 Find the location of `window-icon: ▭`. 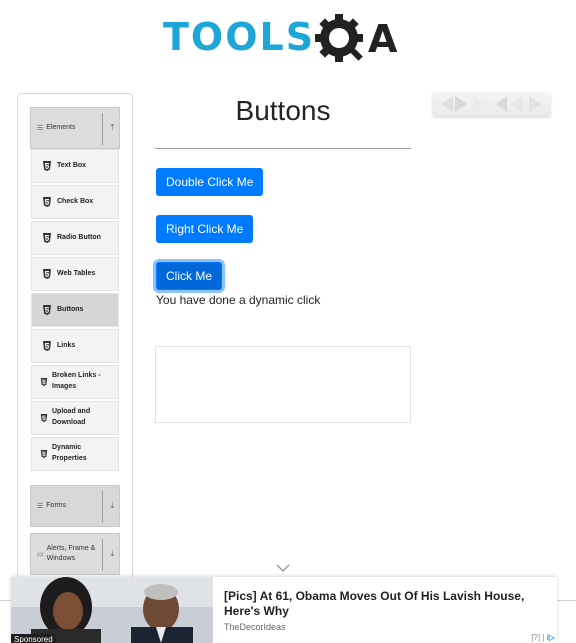

window-icon: ▭ is located at coordinates (40, 554).